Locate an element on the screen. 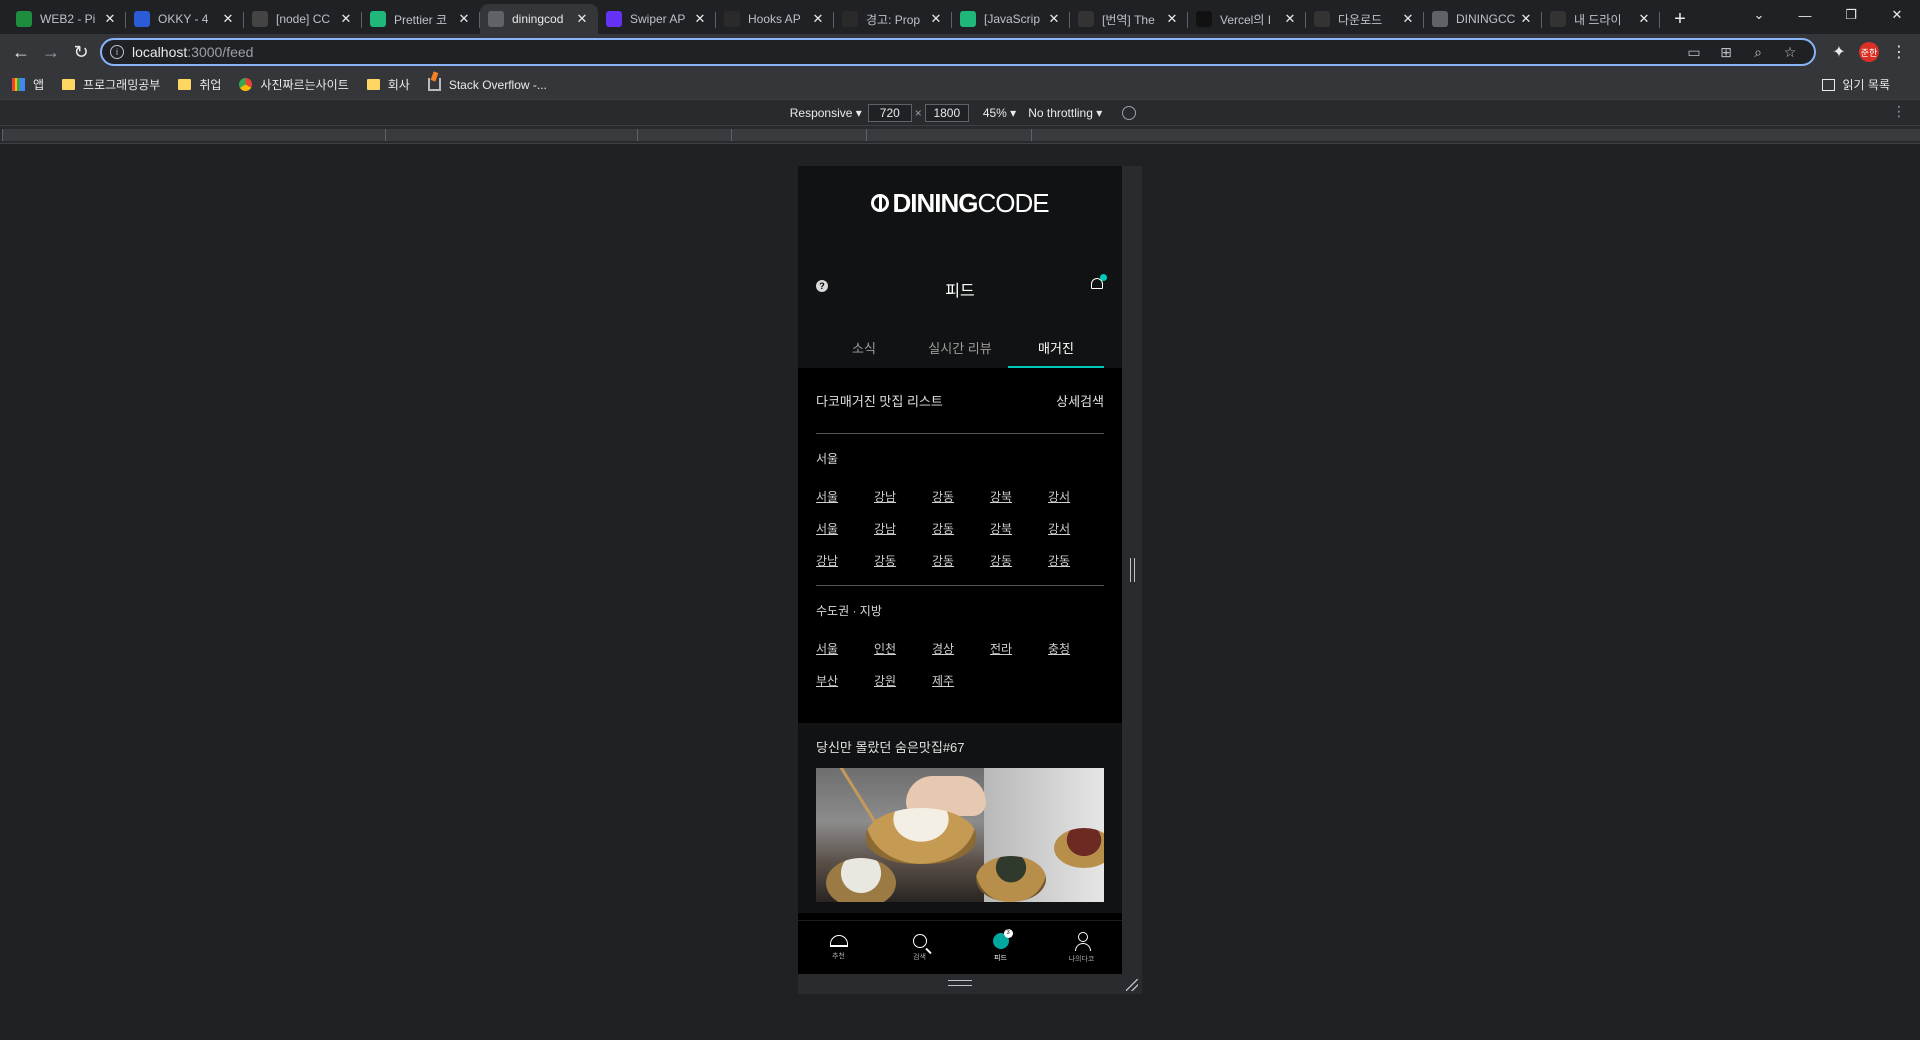 The image size is (1920, 1040). nav-feed: 3 피드 is located at coordinates (1000, 947).